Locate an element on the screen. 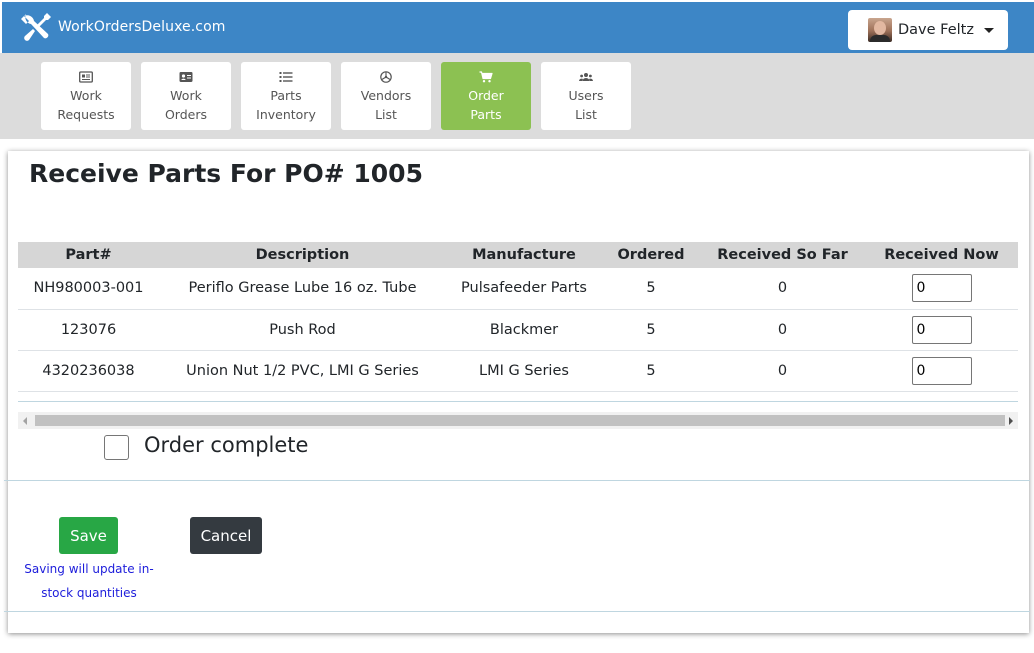  nav-parts-inventory: Parts Inventory is located at coordinates (286, 96).